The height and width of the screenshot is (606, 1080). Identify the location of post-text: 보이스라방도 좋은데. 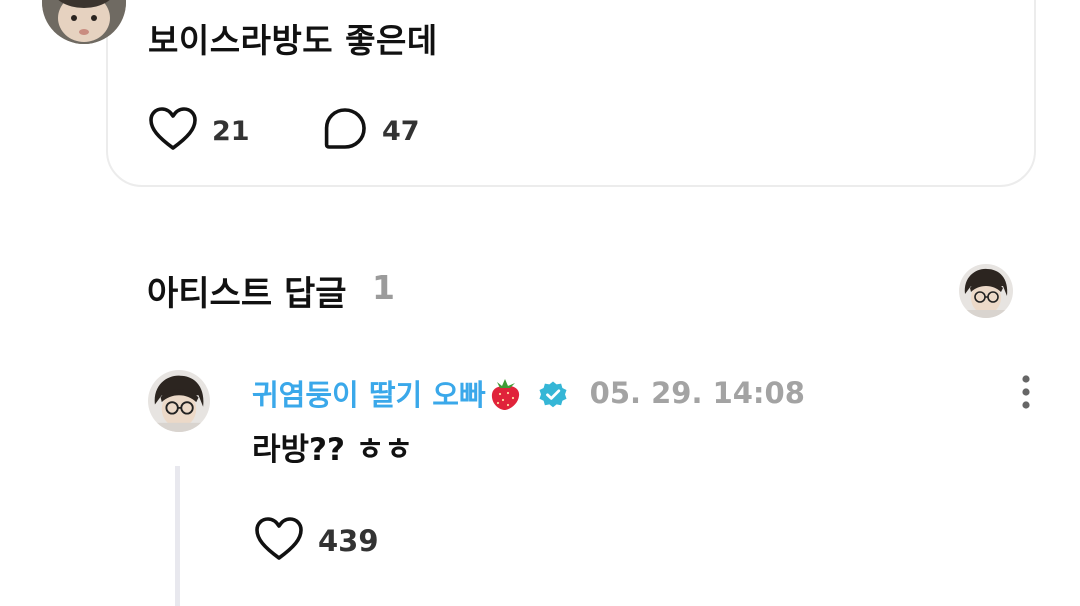
(293, 40).